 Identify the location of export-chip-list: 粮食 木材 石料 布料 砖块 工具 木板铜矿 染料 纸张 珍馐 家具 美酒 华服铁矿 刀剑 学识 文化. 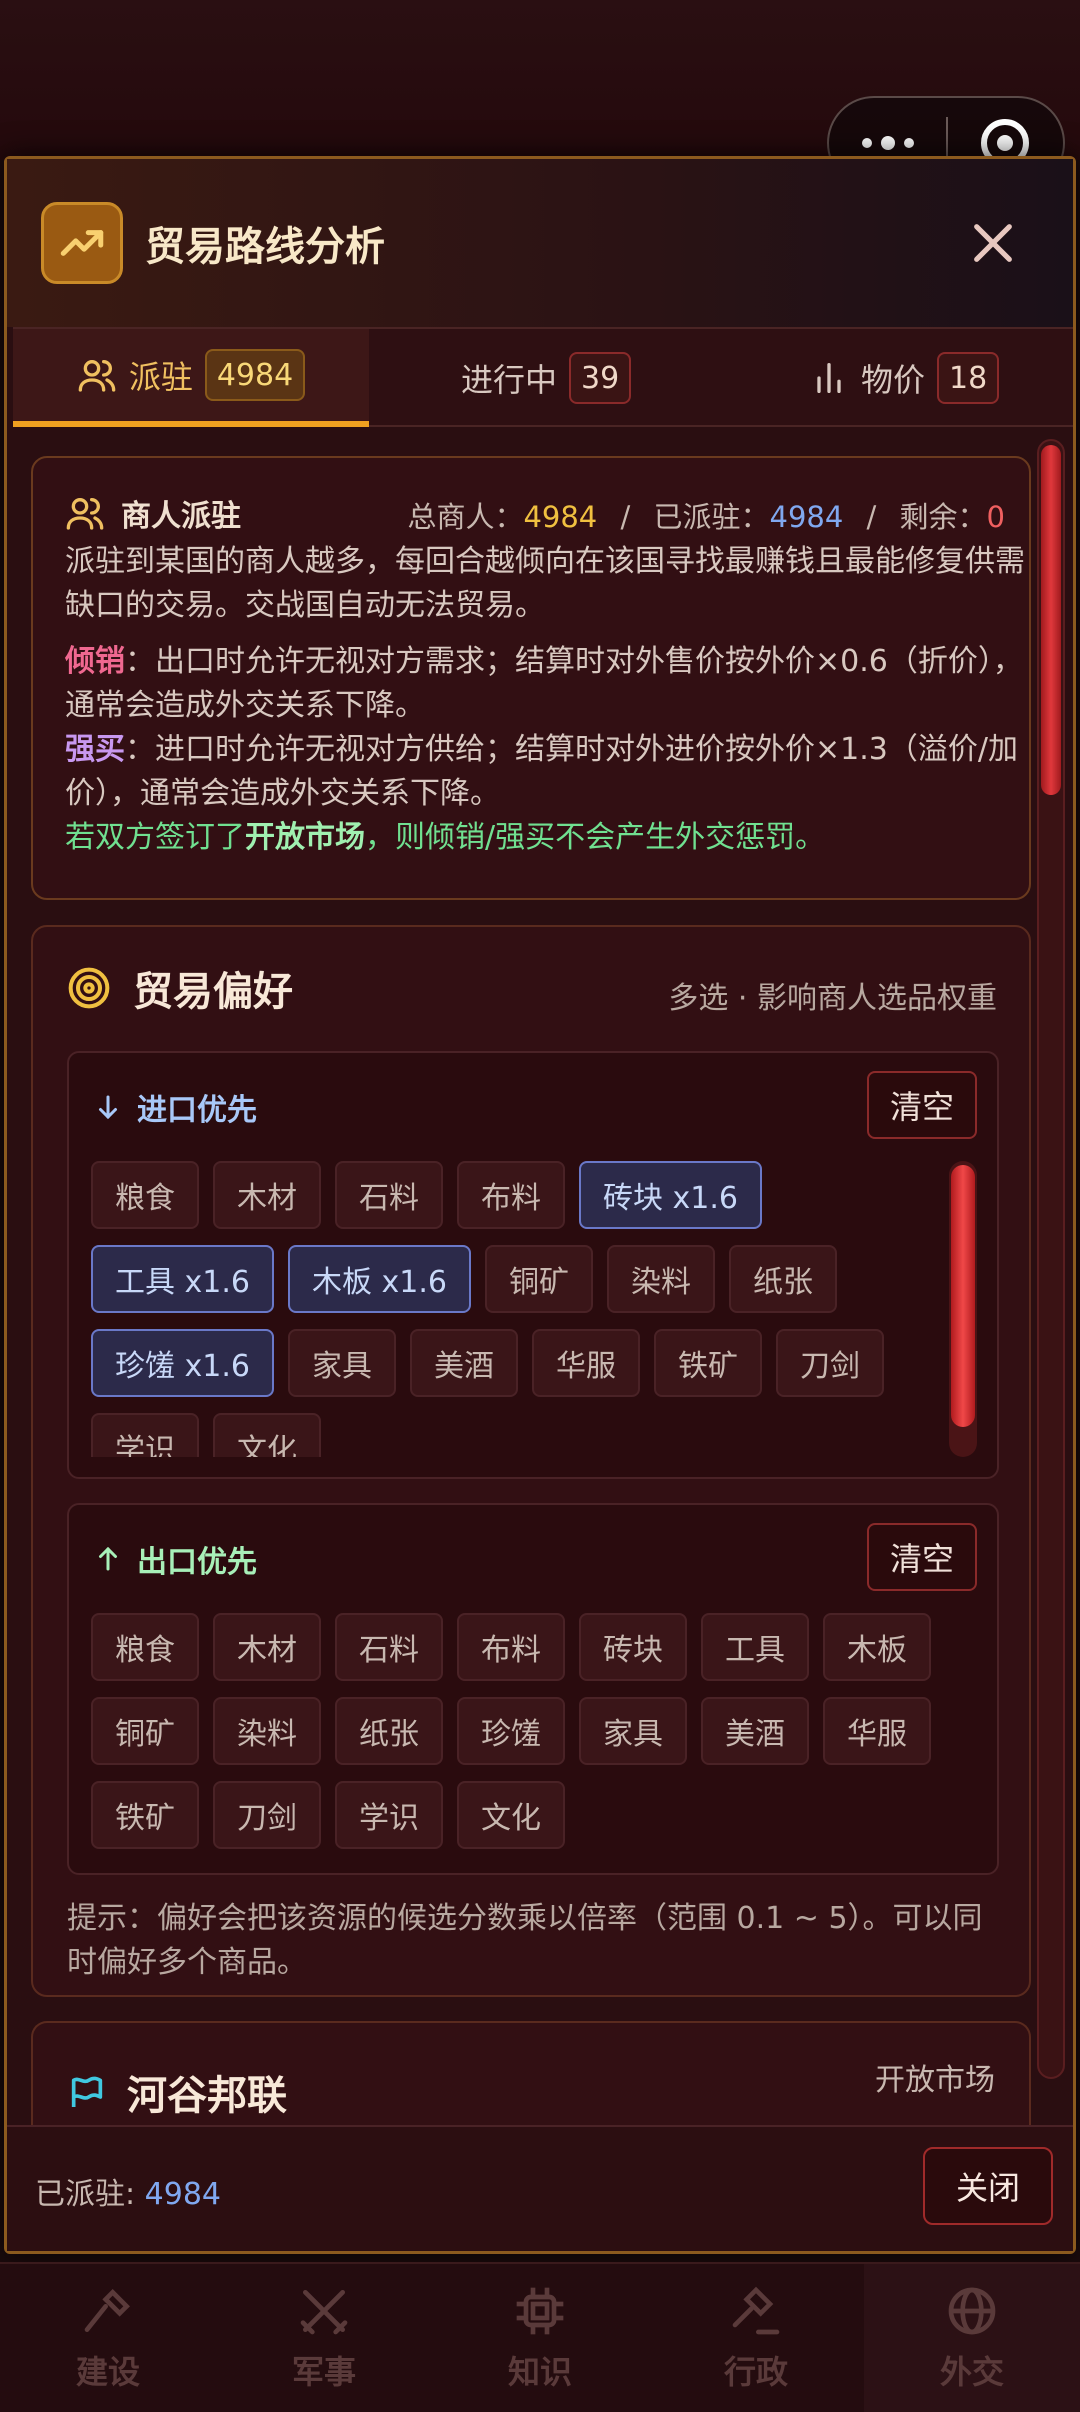
(531, 1731).